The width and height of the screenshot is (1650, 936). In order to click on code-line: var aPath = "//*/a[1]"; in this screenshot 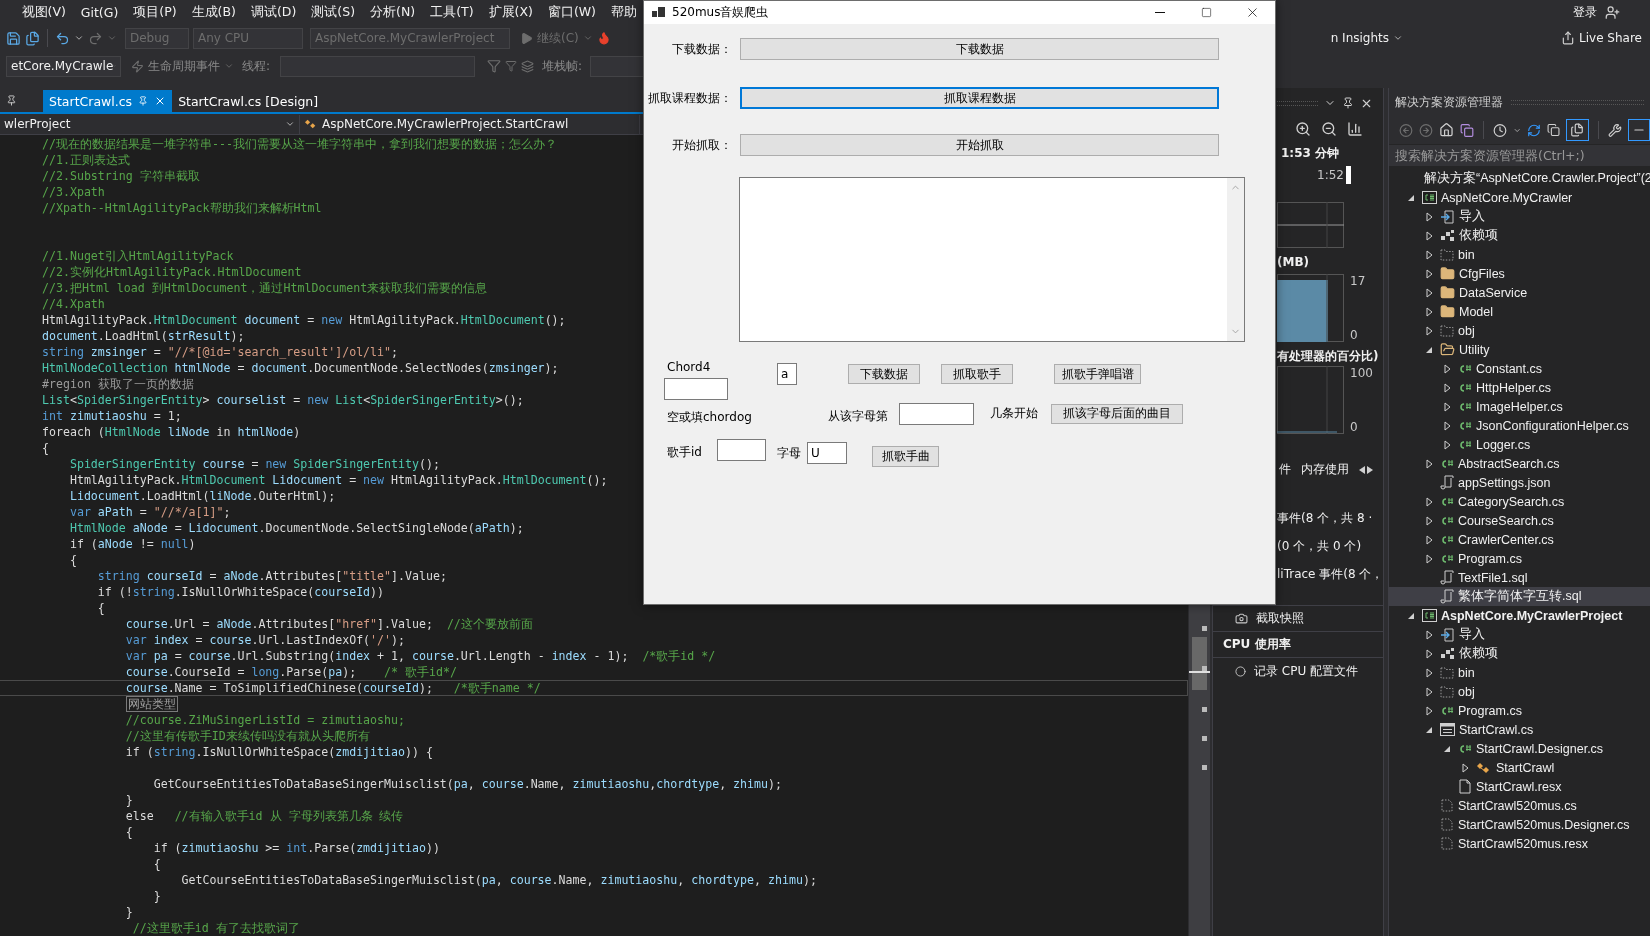, I will do `click(149, 512)`.